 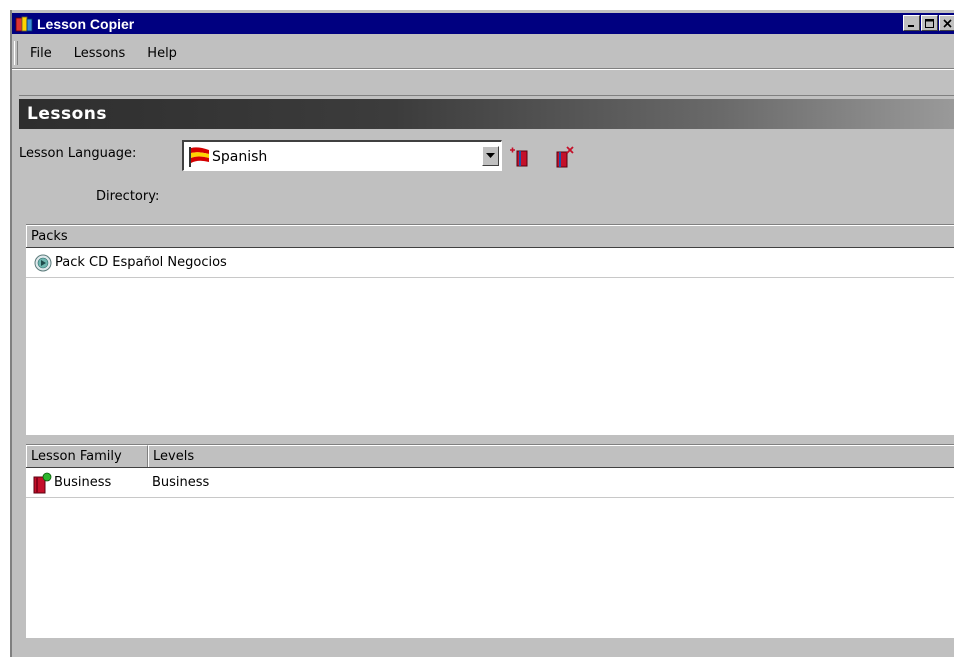 What do you see at coordinates (911, 23) in the screenshot?
I see `minimize-button` at bounding box center [911, 23].